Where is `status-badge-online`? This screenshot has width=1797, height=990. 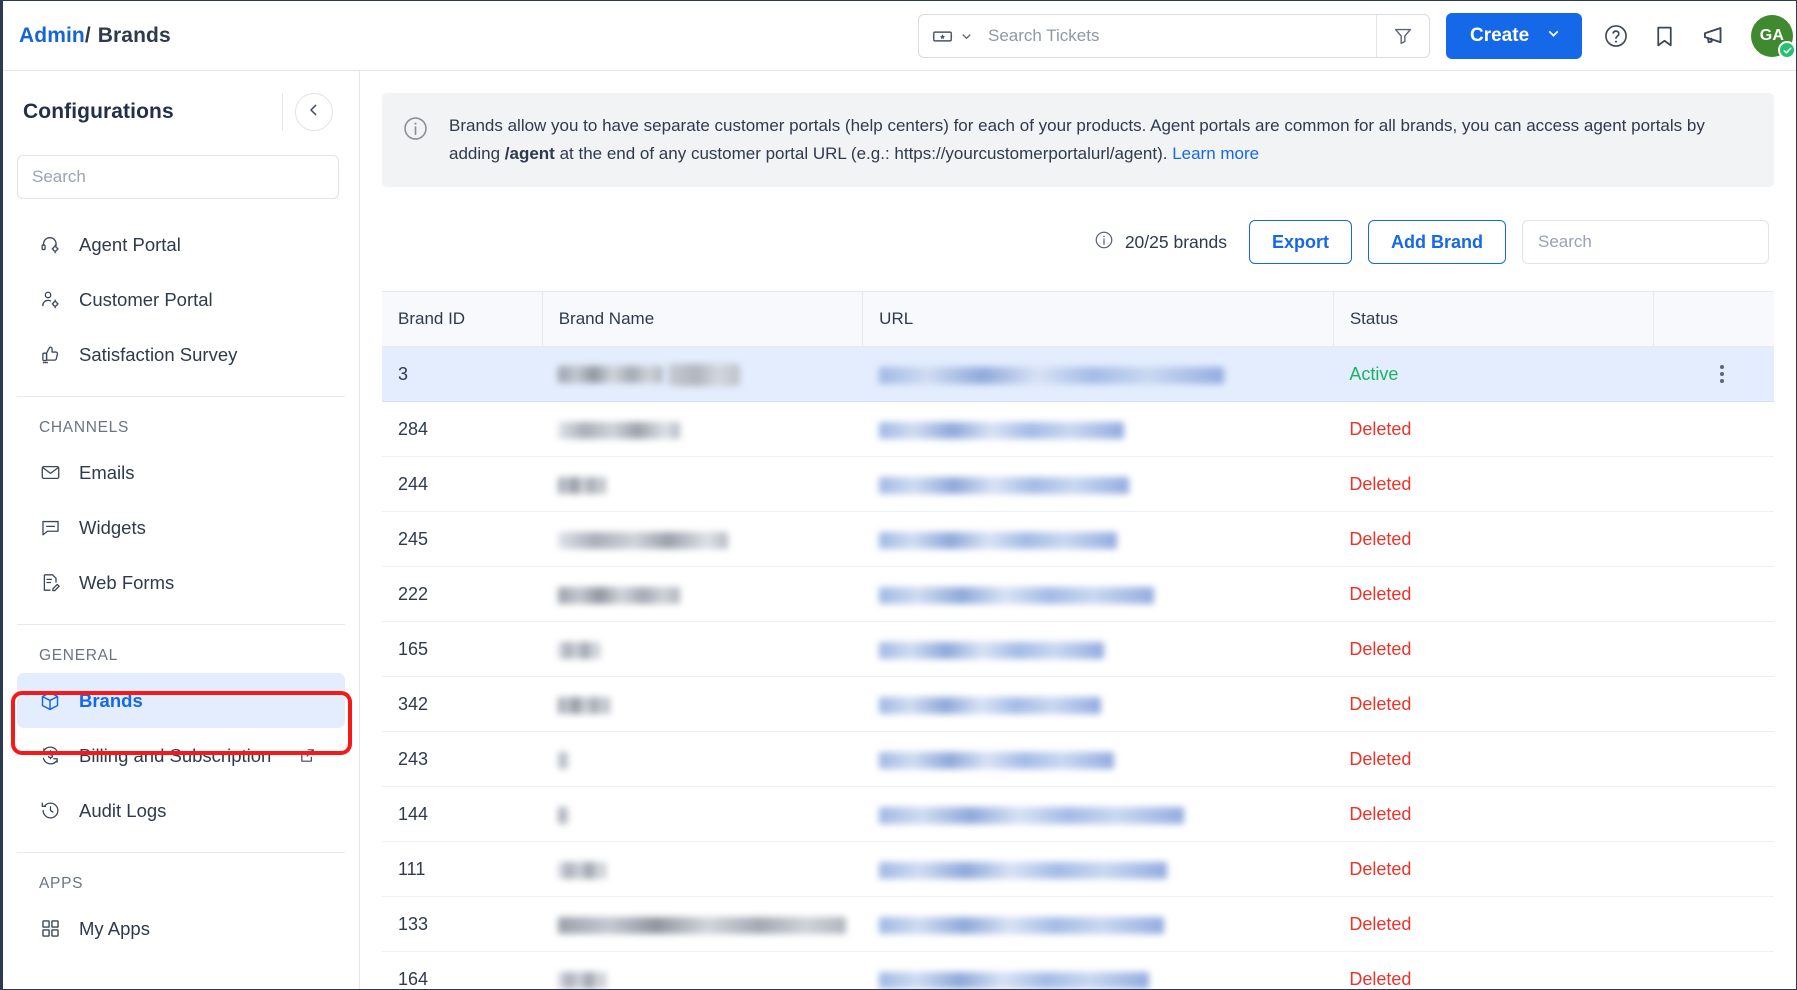 status-badge-online is located at coordinates (1787, 50).